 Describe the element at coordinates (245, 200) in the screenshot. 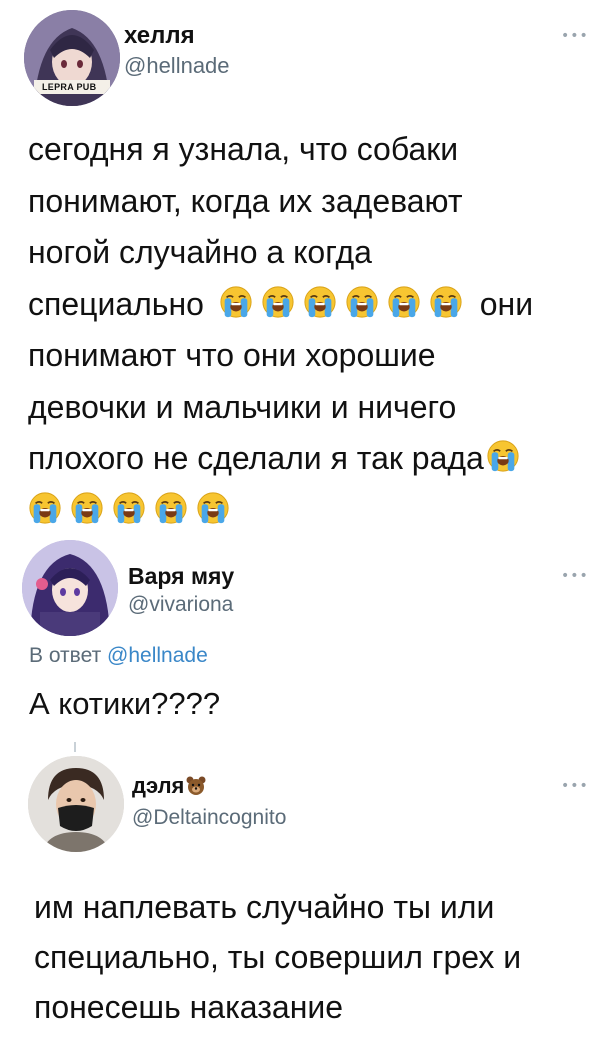

I see `tweet-line: понимают, когда их задевают` at that location.